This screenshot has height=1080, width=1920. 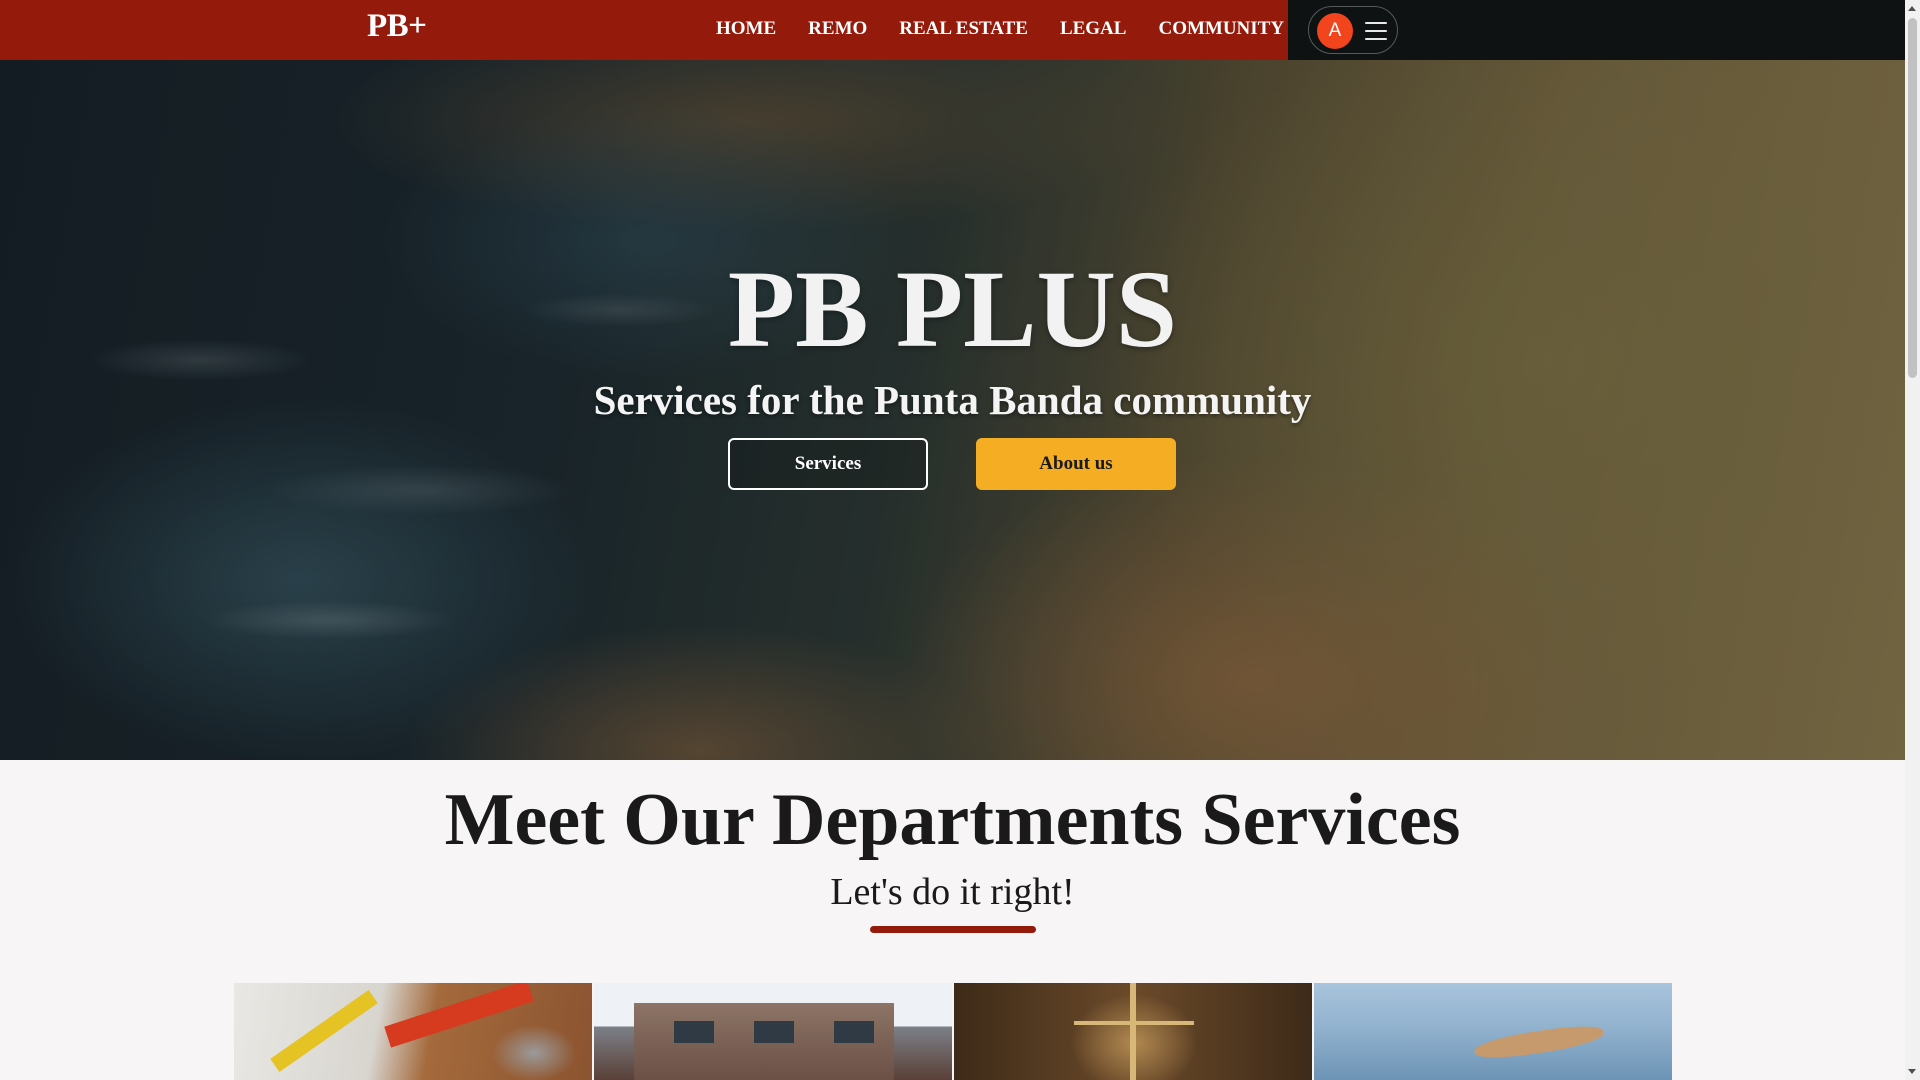 I want to click on nav-real-estate-link: REAL ESTATE, so click(x=963, y=29).